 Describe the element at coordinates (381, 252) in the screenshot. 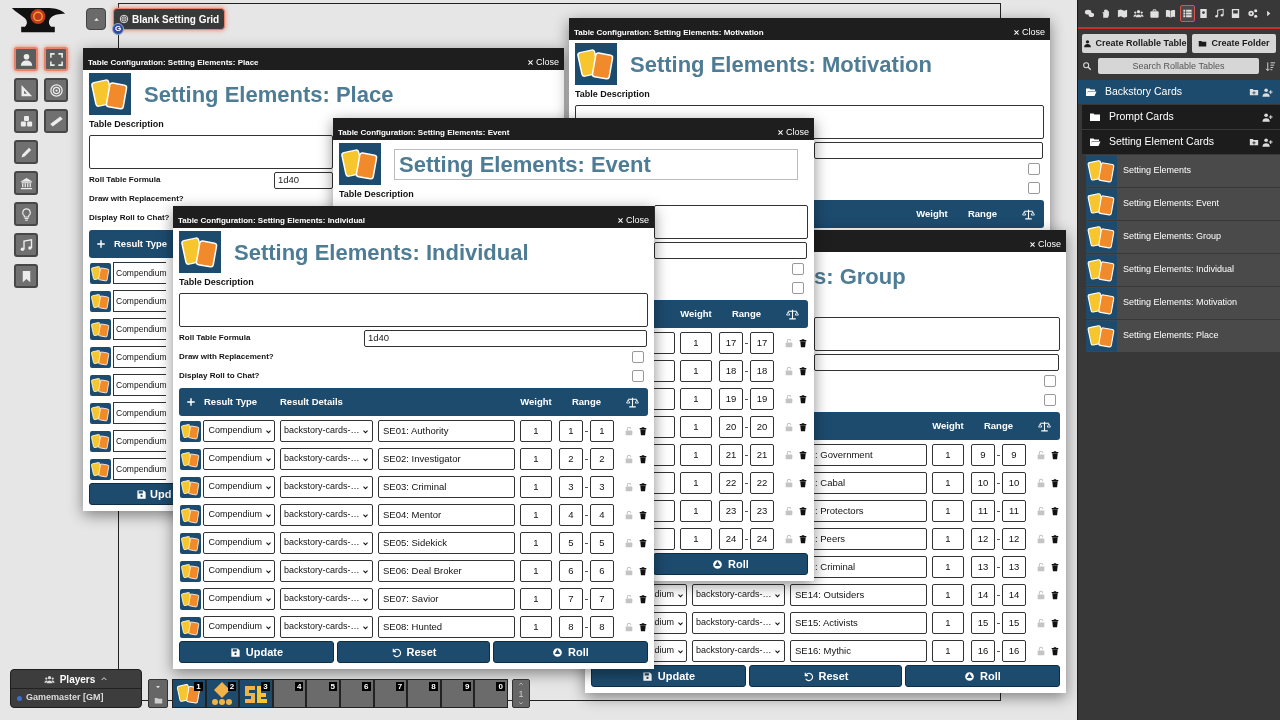

I see `window-heading: Setting Elements: Individual` at that location.